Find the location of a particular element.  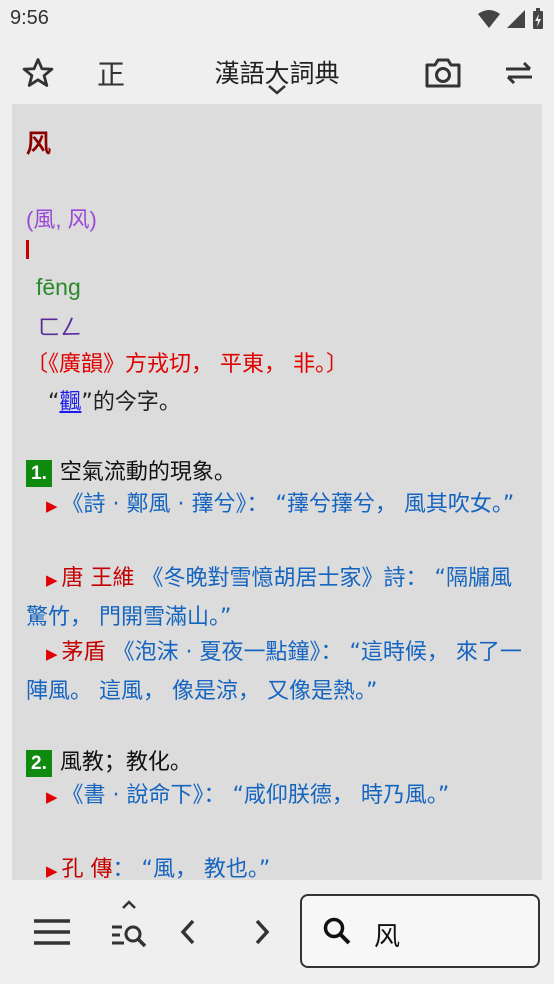

headword: 风 is located at coordinates (39, 143).